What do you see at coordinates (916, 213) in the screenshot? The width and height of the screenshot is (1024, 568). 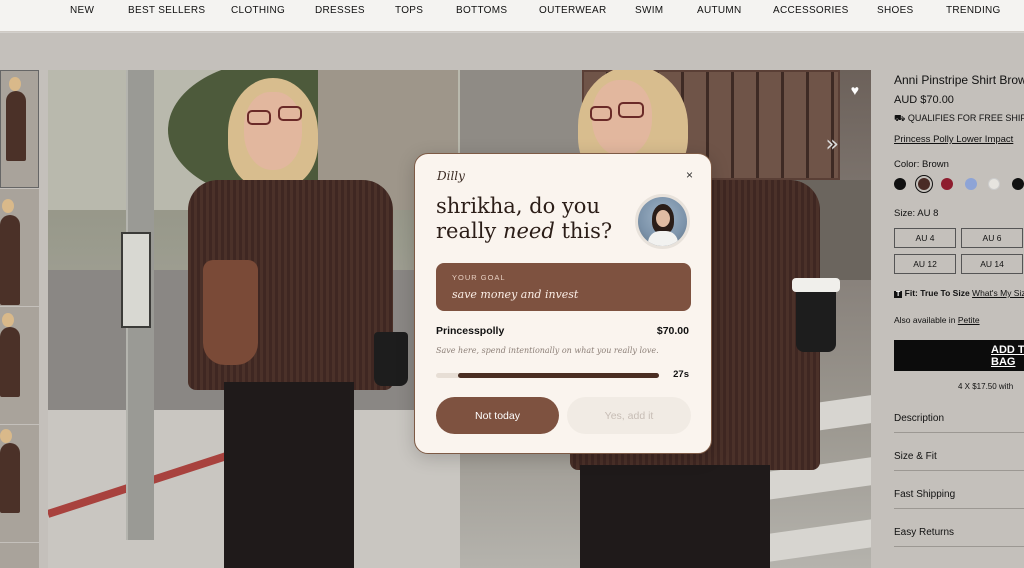 I see `size-label: Size: AU 8` at bounding box center [916, 213].